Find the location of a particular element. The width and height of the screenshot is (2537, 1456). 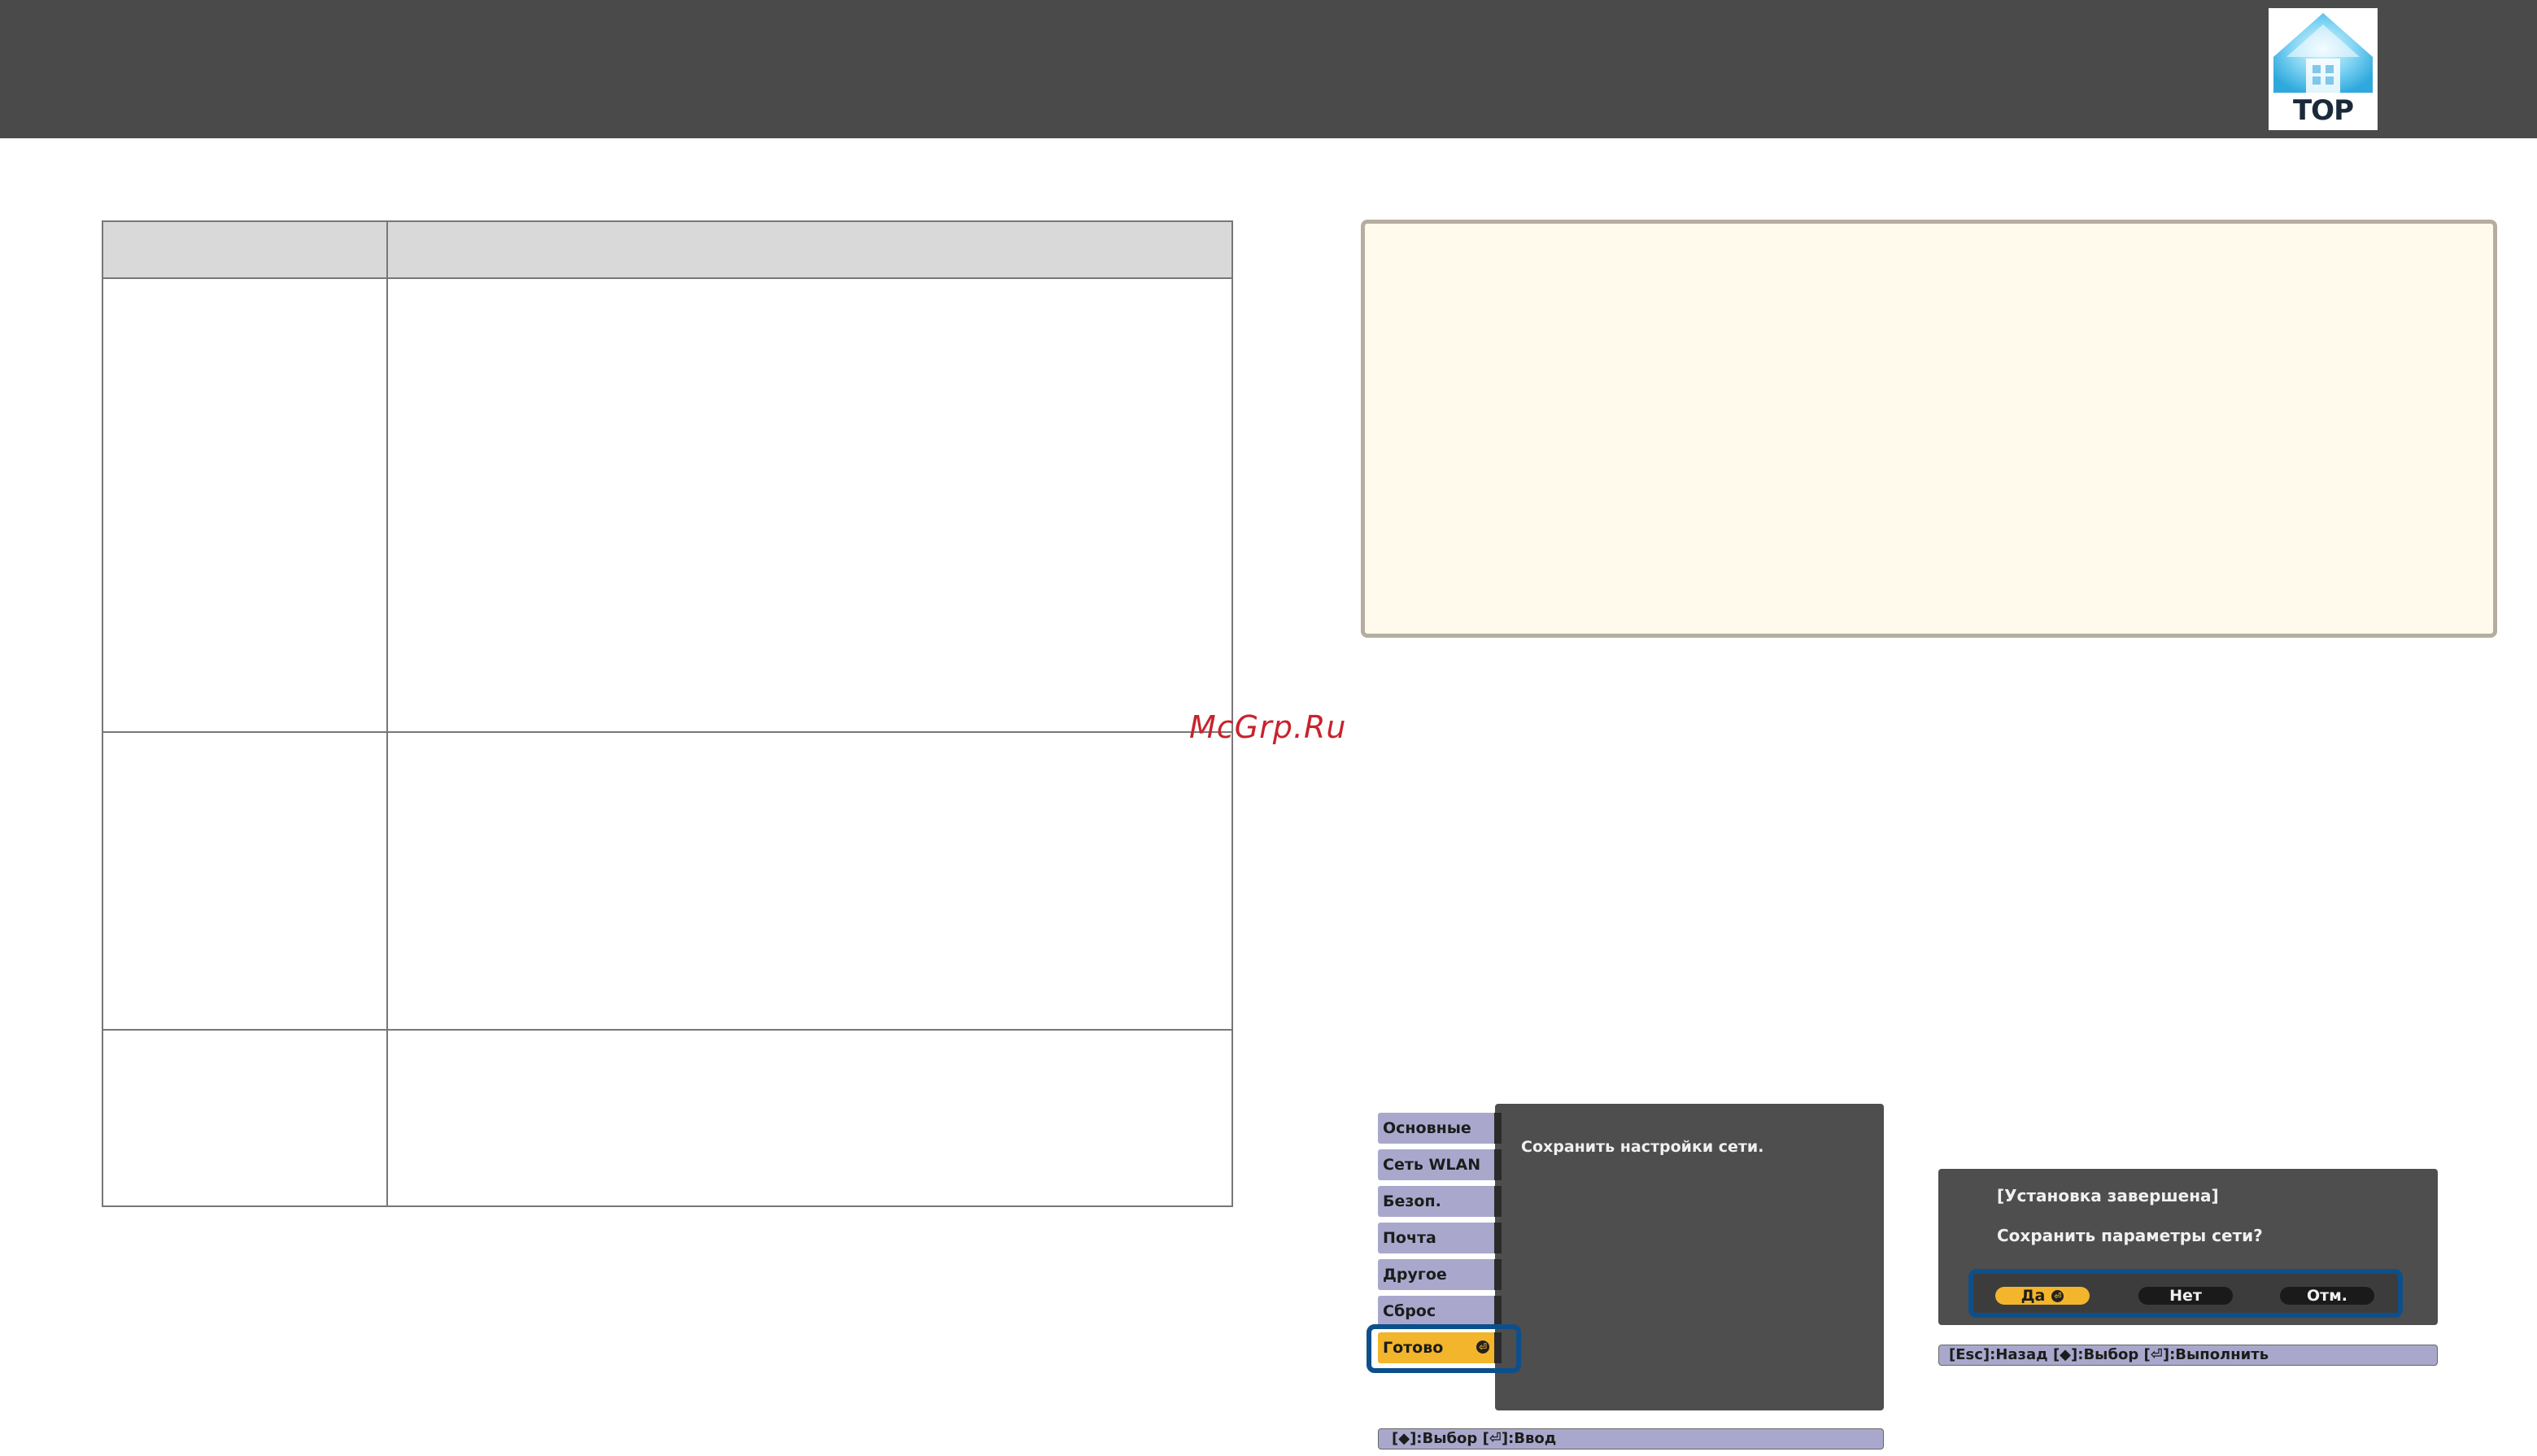

menu-help-bar: [◆]:Выбор [⏎]:Ввод is located at coordinates (1631, 1439).